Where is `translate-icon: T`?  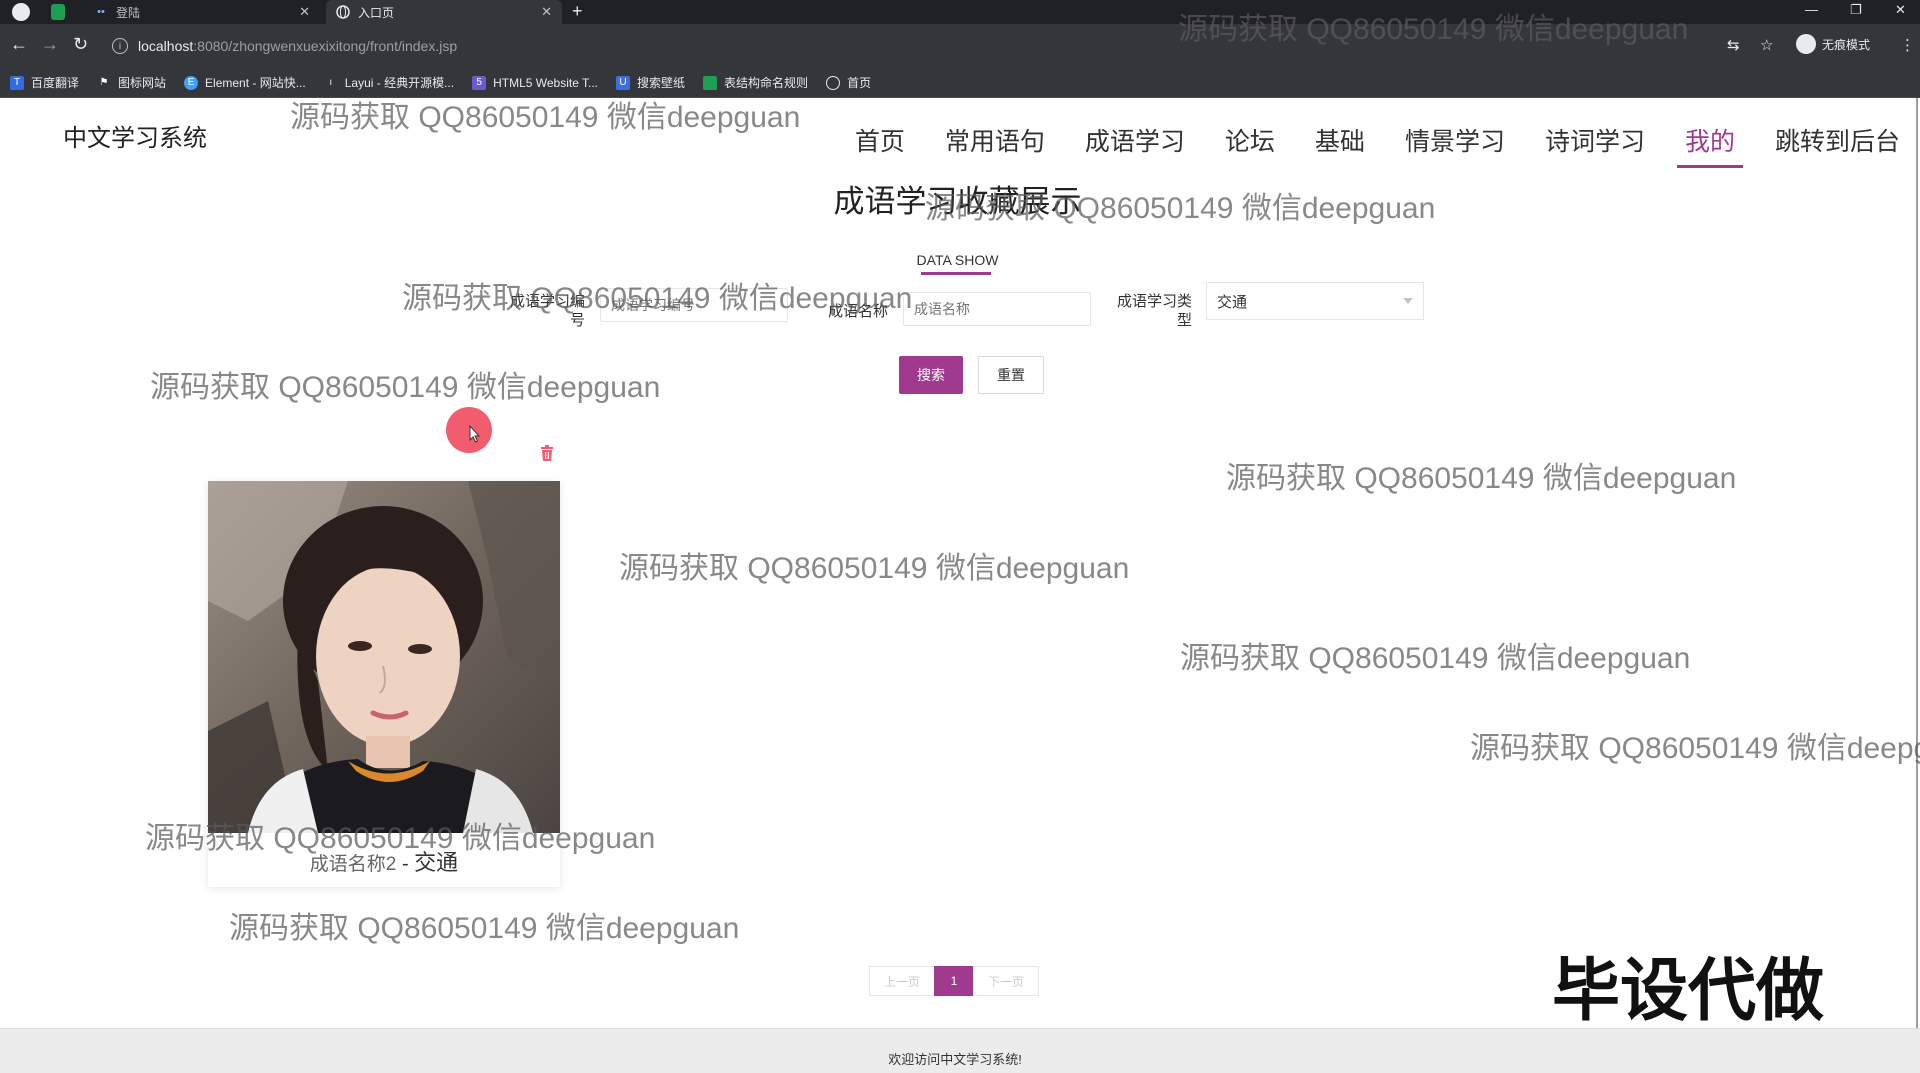 translate-icon: T is located at coordinates (17, 82).